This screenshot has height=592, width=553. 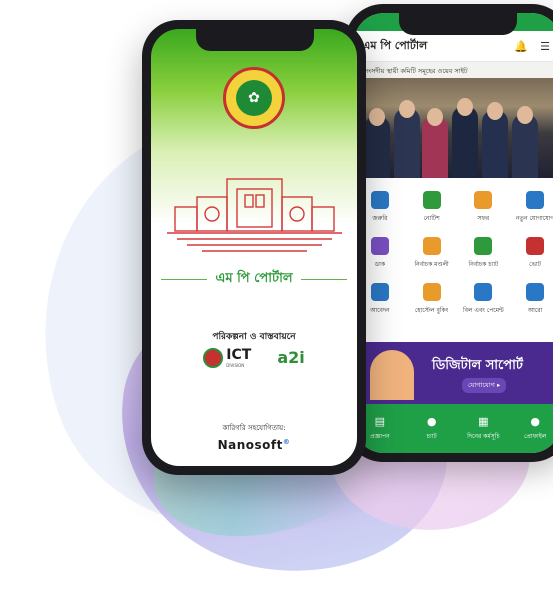 What do you see at coordinates (431, 436) in the screenshot?
I see `nav-label: চ্যাট` at bounding box center [431, 436].